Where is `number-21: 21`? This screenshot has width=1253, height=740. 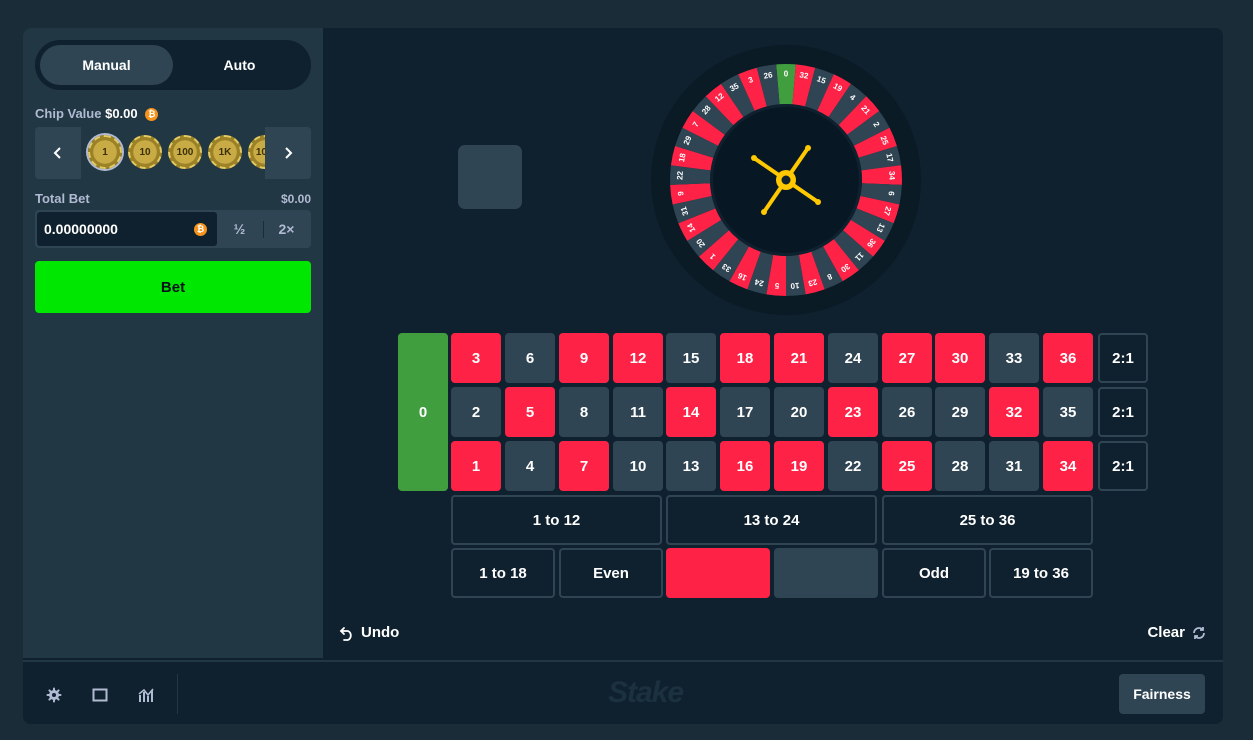 number-21: 21 is located at coordinates (799, 358).